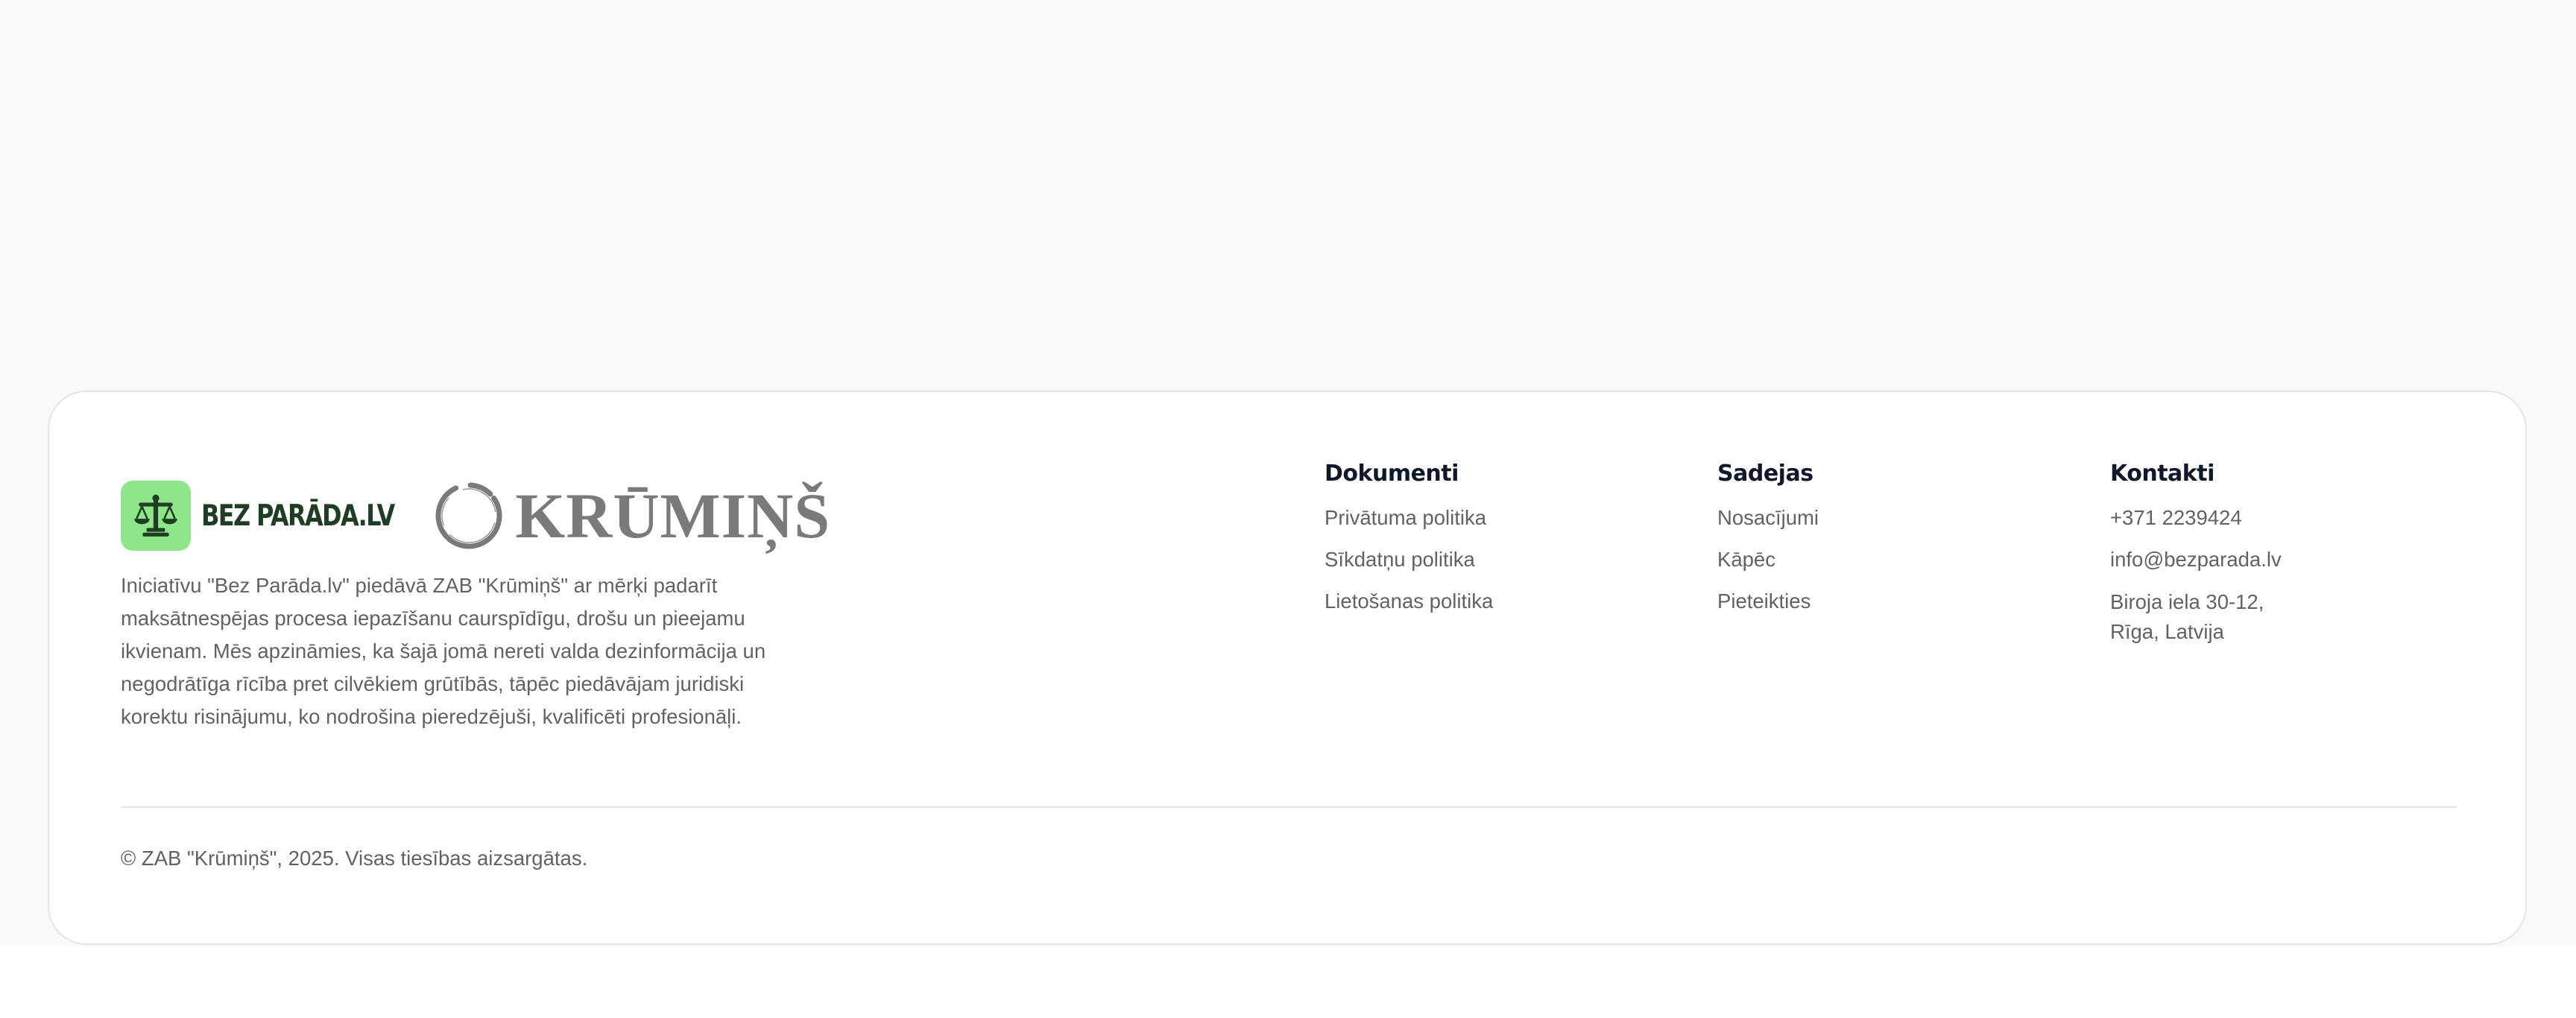  What do you see at coordinates (673, 515) in the screenshot?
I see `krumins-wordmark: KRŪMIŅŠ` at bounding box center [673, 515].